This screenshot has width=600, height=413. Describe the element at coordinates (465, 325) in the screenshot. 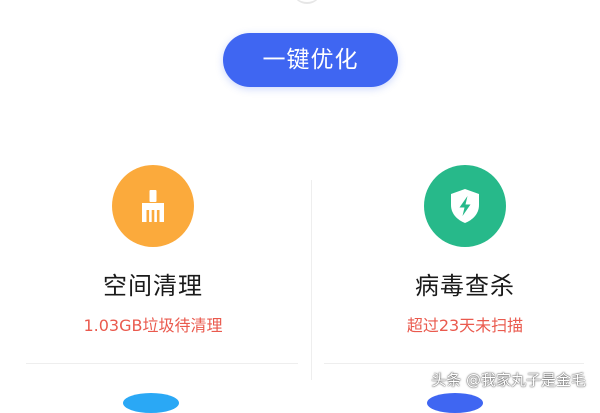

I see `antivirus-subtitle: 超过23天未扫描` at that location.